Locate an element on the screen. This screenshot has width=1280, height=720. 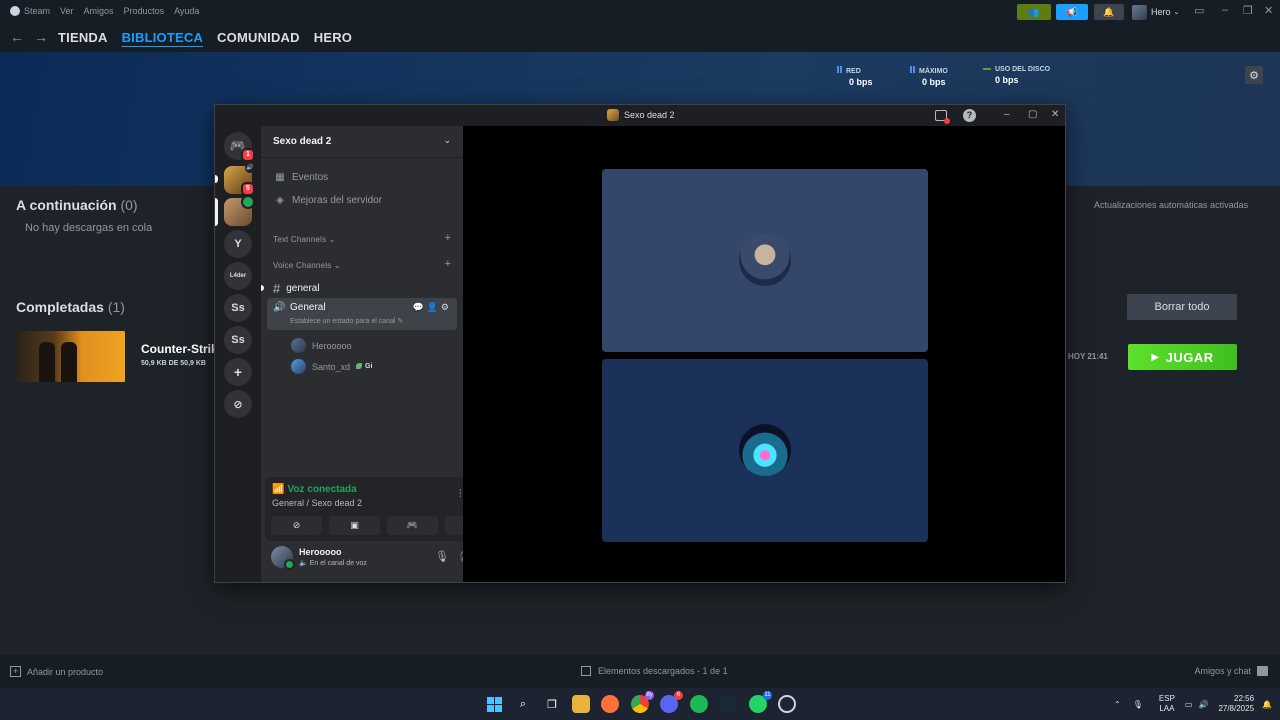
task-view-button: ❐ is located at coordinates (552, 704).